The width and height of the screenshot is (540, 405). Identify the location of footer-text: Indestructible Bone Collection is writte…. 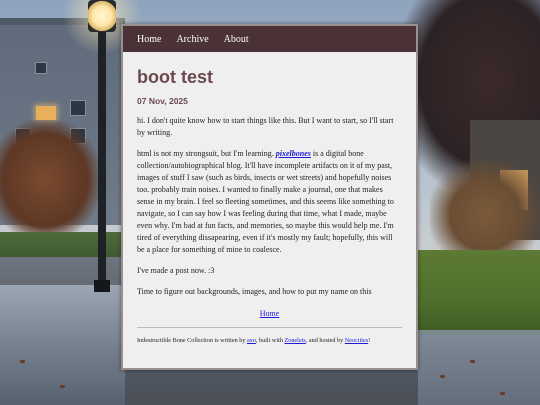
(192, 340).